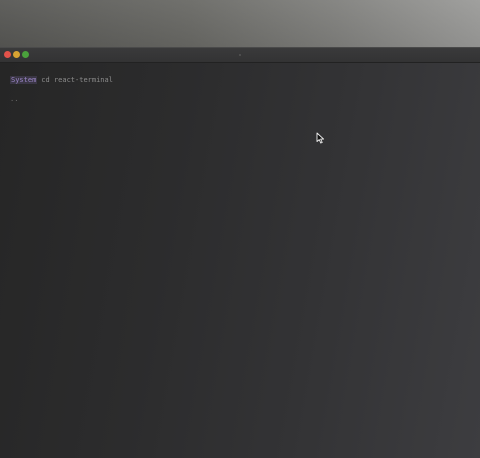 This screenshot has height=458, width=480. Describe the element at coordinates (24, 80) in the screenshot. I see `prompt-user: System` at that location.